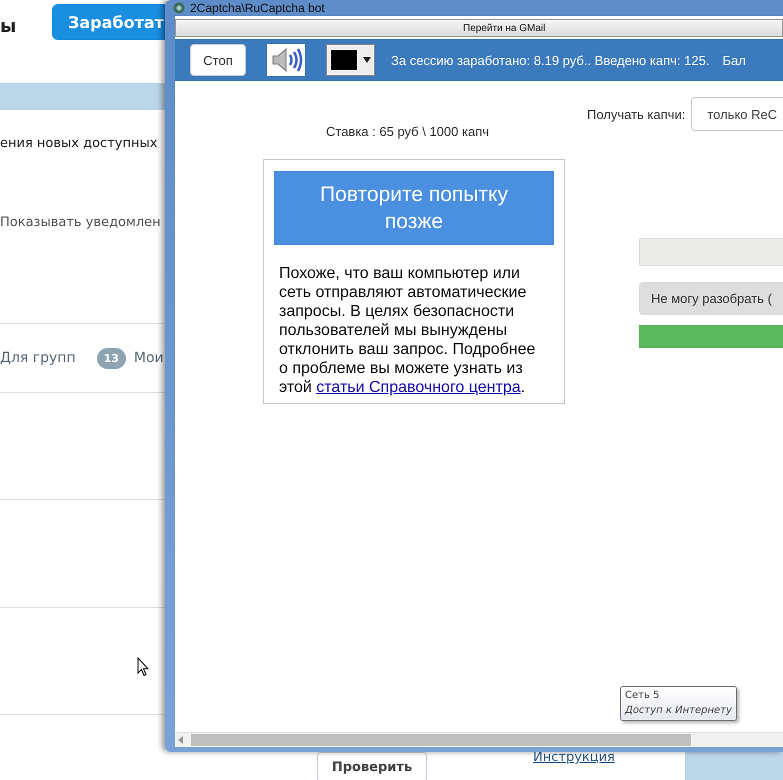 The image size is (783, 780). Describe the element at coordinates (479, 739) in the screenshot. I see `scrollbar` at that location.